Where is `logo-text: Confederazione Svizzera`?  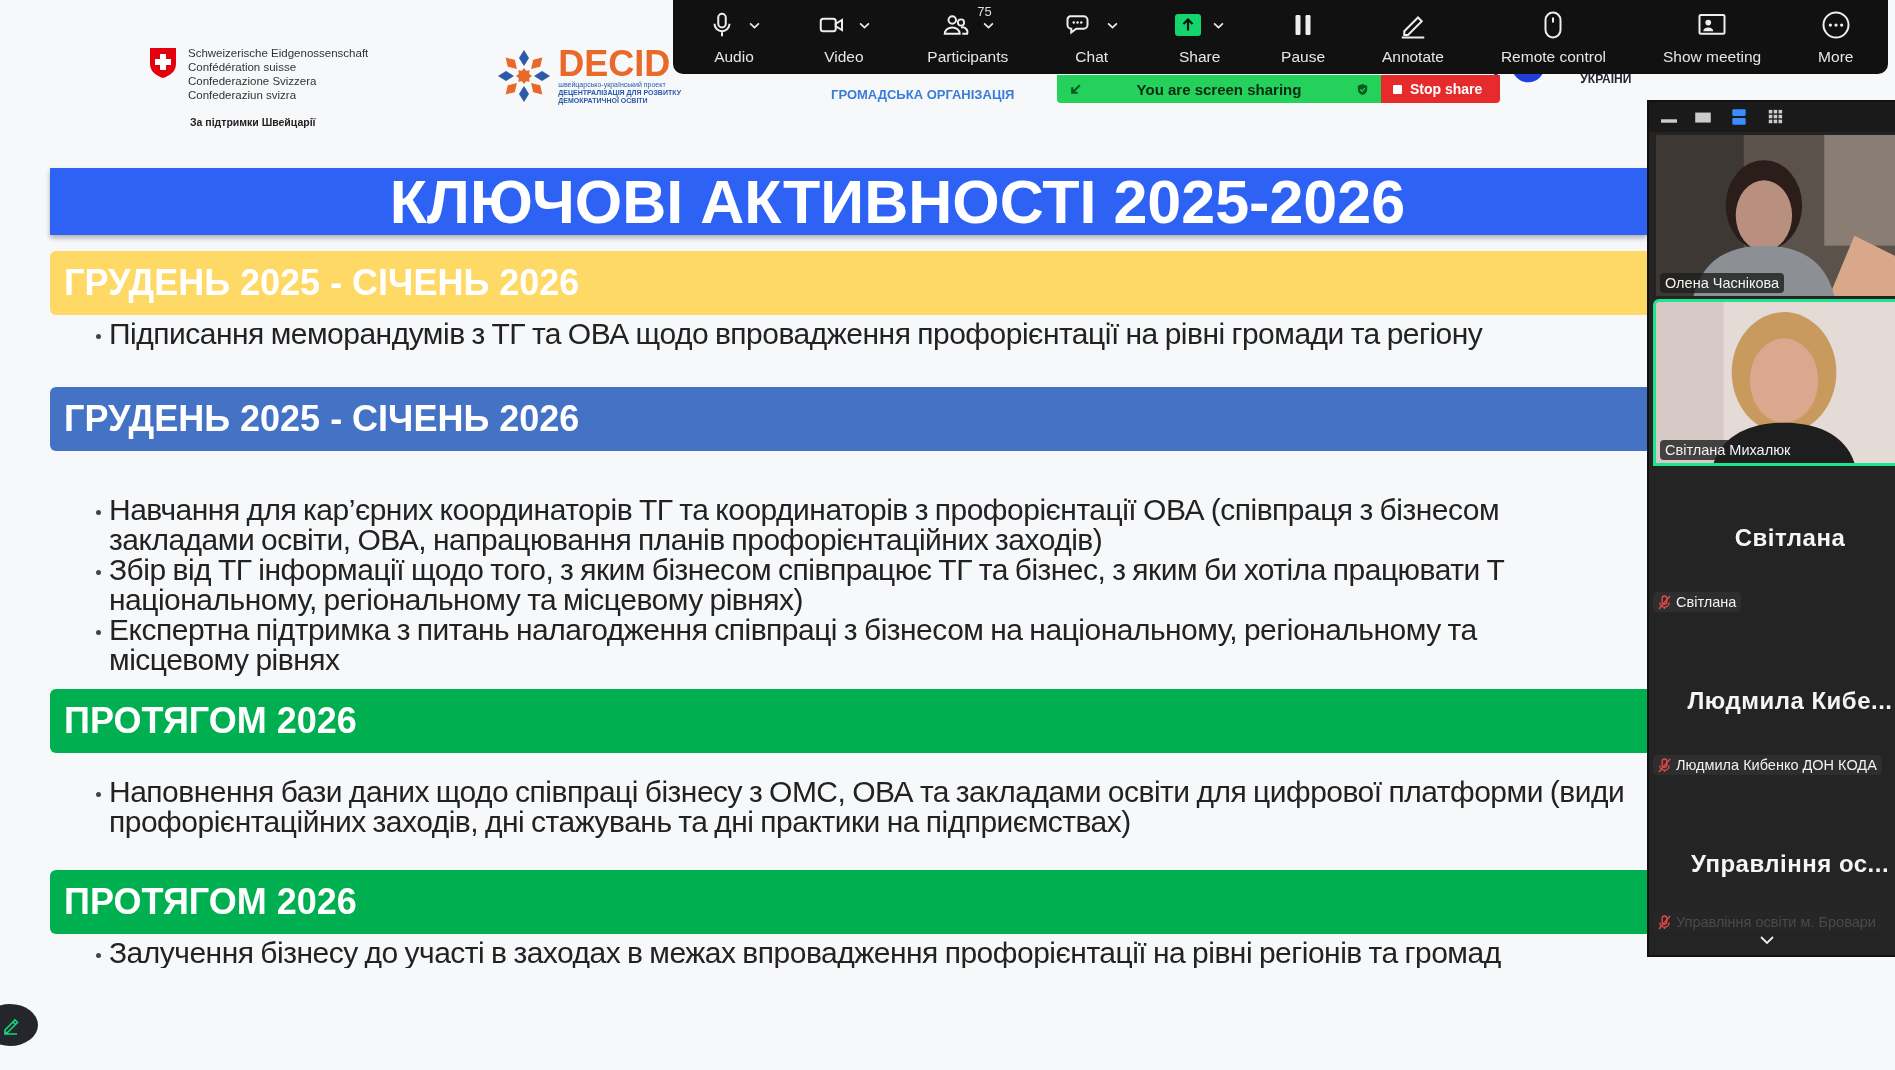 logo-text: Confederazione Svizzera is located at coordinates (253, 81).